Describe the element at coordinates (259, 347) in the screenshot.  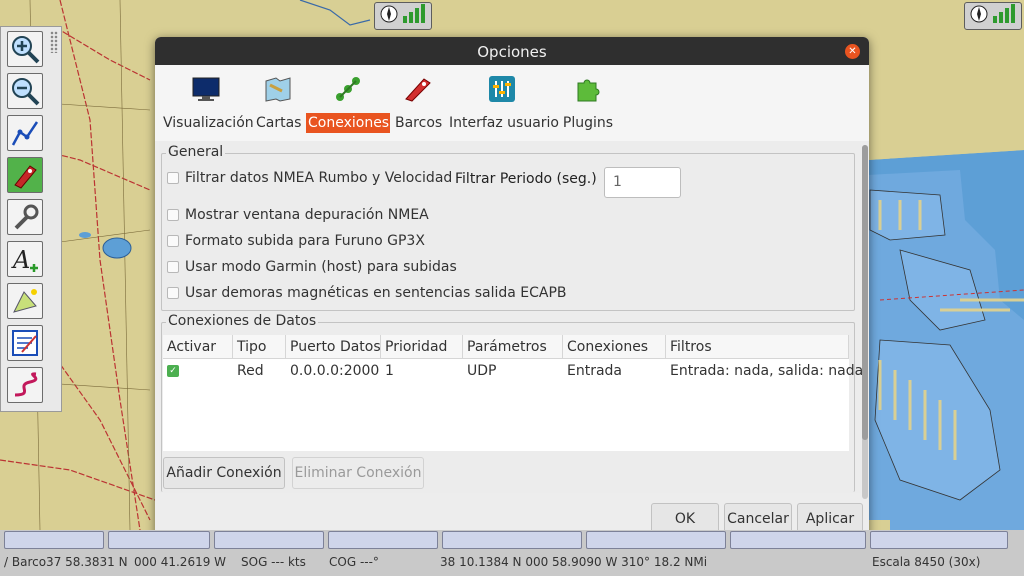
I see `column-header: Tipo` at that location.